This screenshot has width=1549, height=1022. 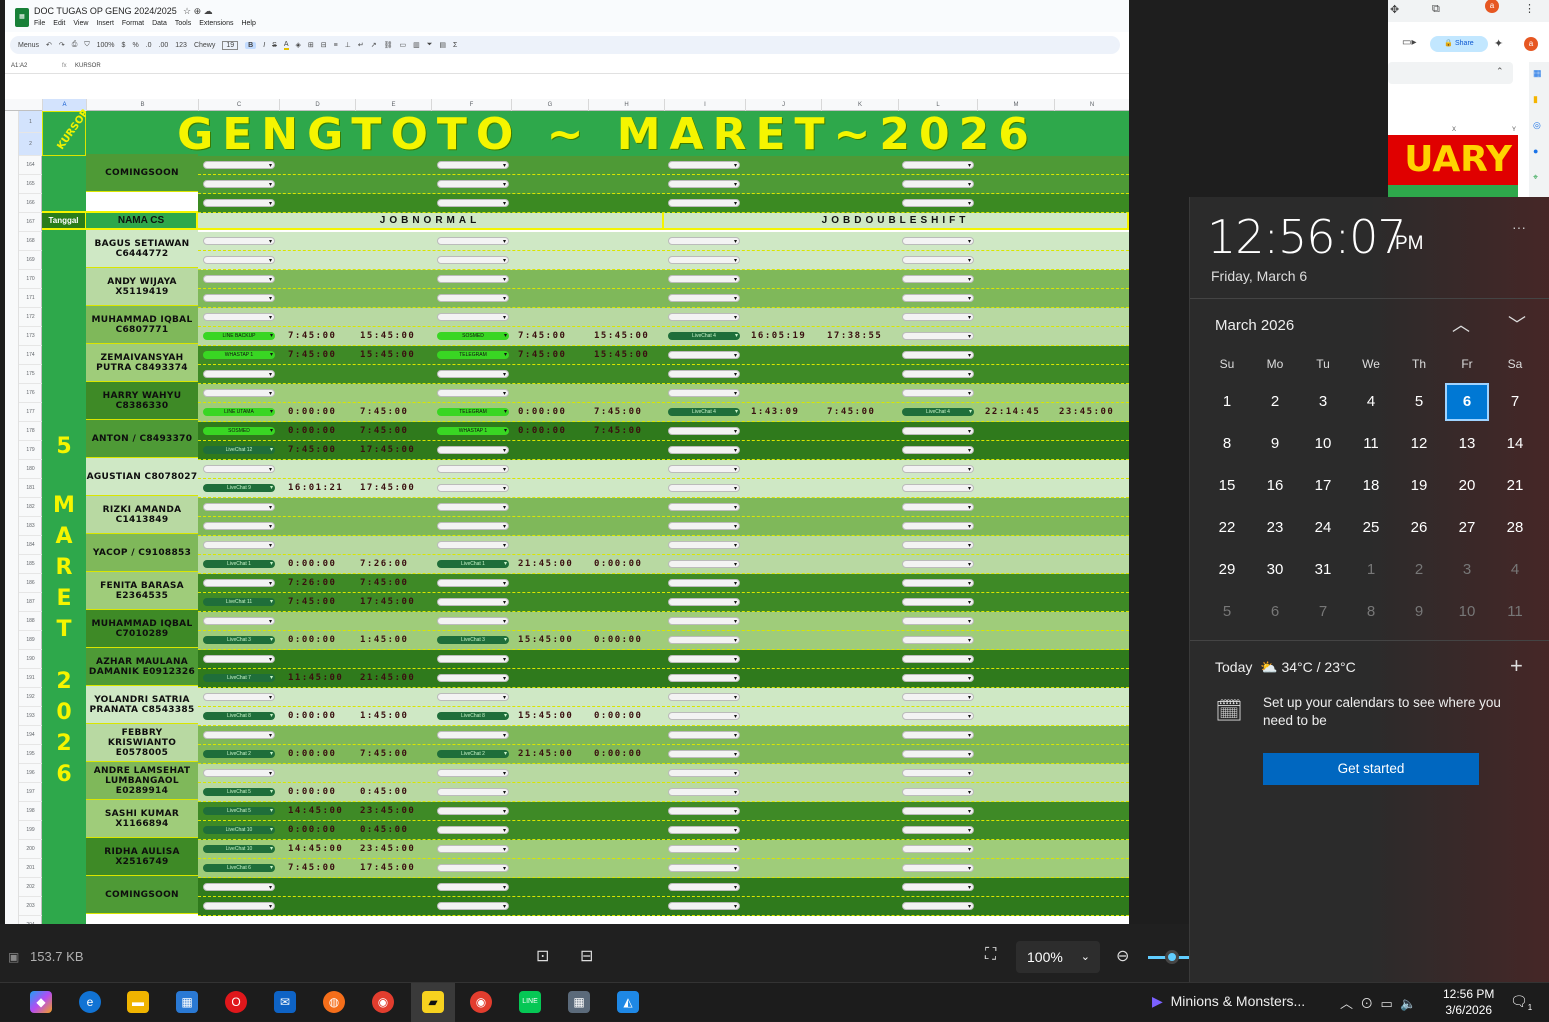 What do you see at coordinates (1387, 1003) in the screenshot?
I see `network-icon: ▭` at bounding box center [1387, 1003].